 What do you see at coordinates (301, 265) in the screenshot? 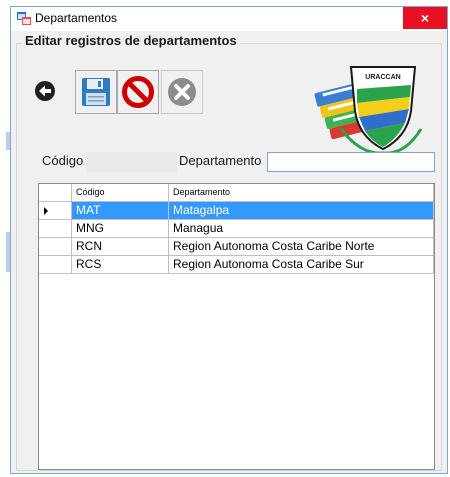
I see `cell-departamento: Region Autonoma Costa Caribe Sur` at bounding box center [301, 265].